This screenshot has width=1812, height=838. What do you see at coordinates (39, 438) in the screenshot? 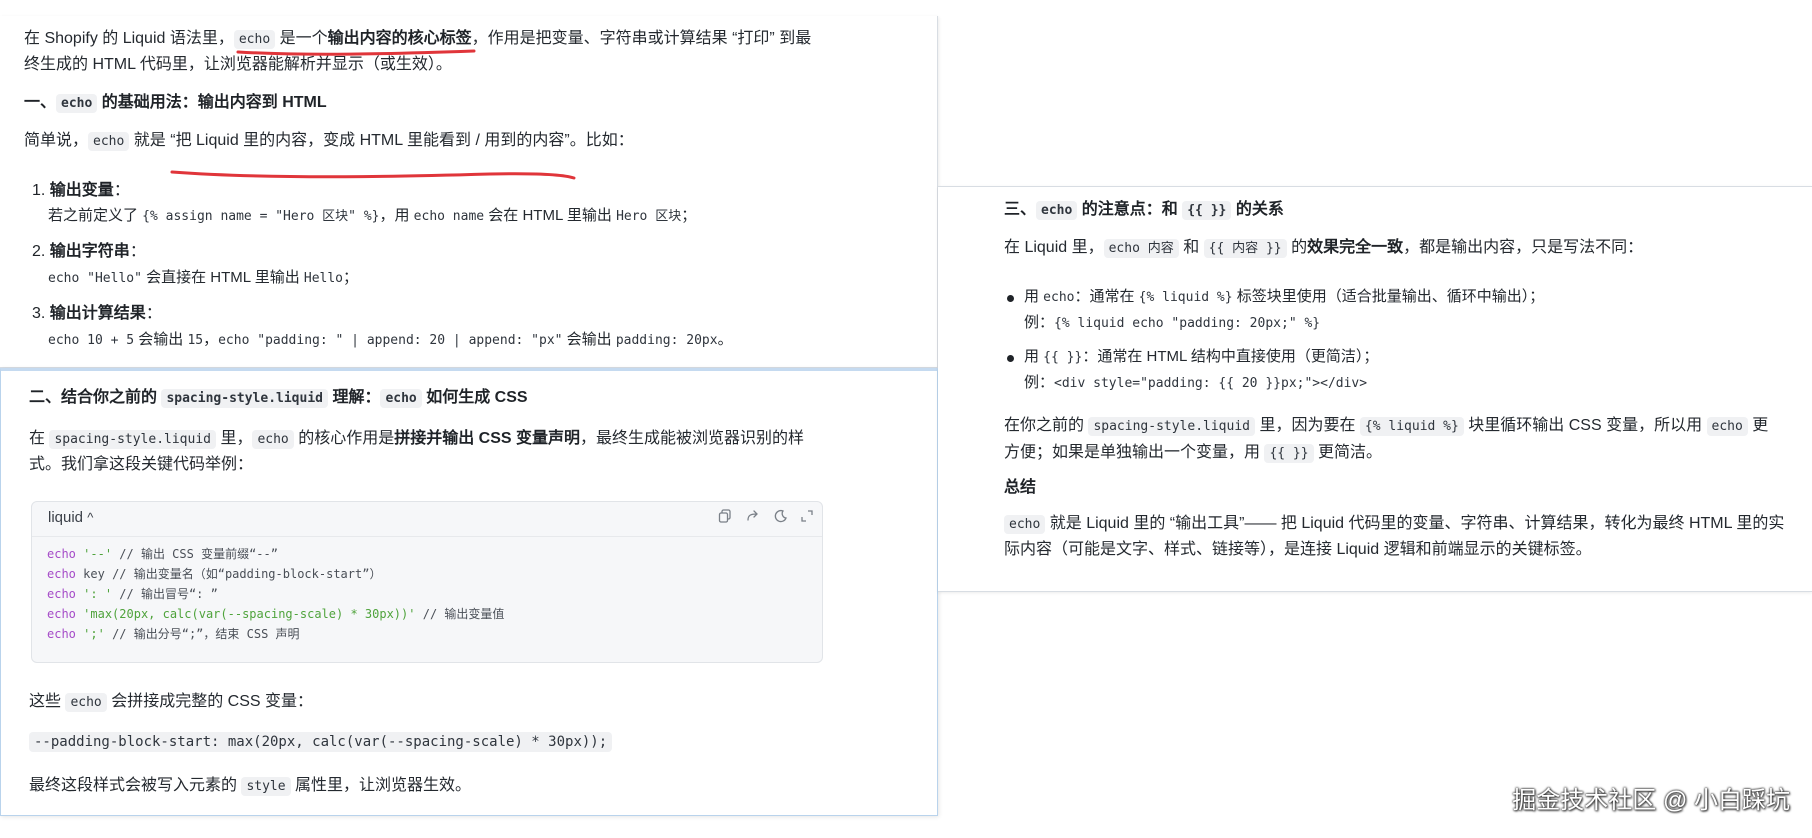
I see `para-text: 在` at bounding box center [39, 438].